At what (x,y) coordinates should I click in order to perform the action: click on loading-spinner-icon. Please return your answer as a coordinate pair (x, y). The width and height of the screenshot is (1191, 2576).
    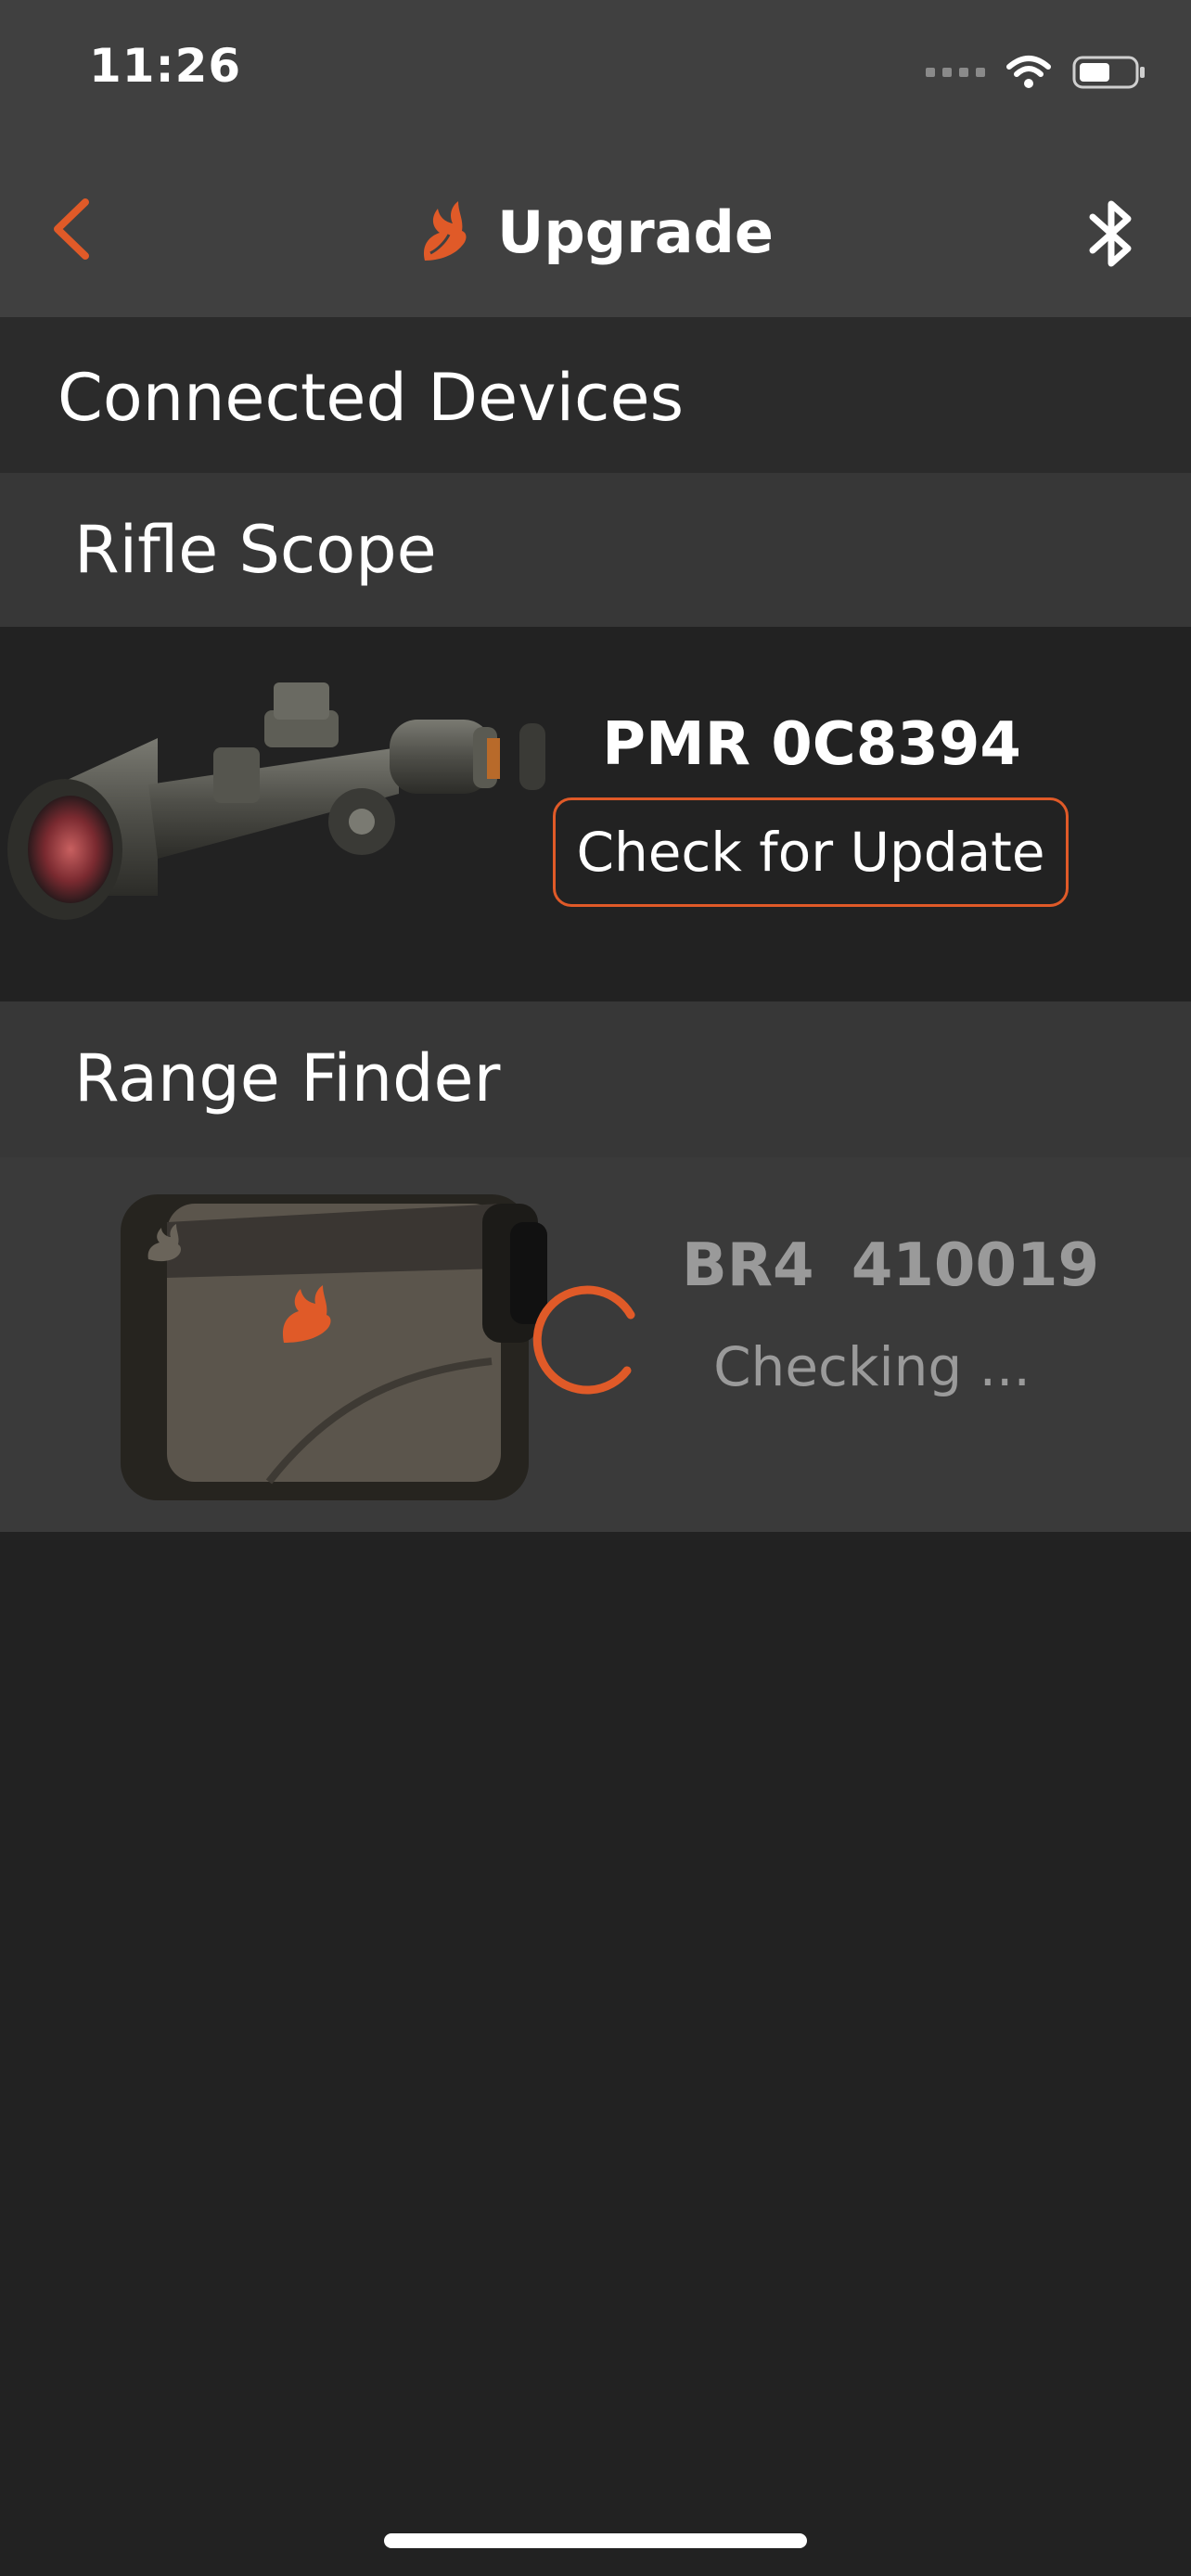
    Looking at the image, I should click on (584, 1340).